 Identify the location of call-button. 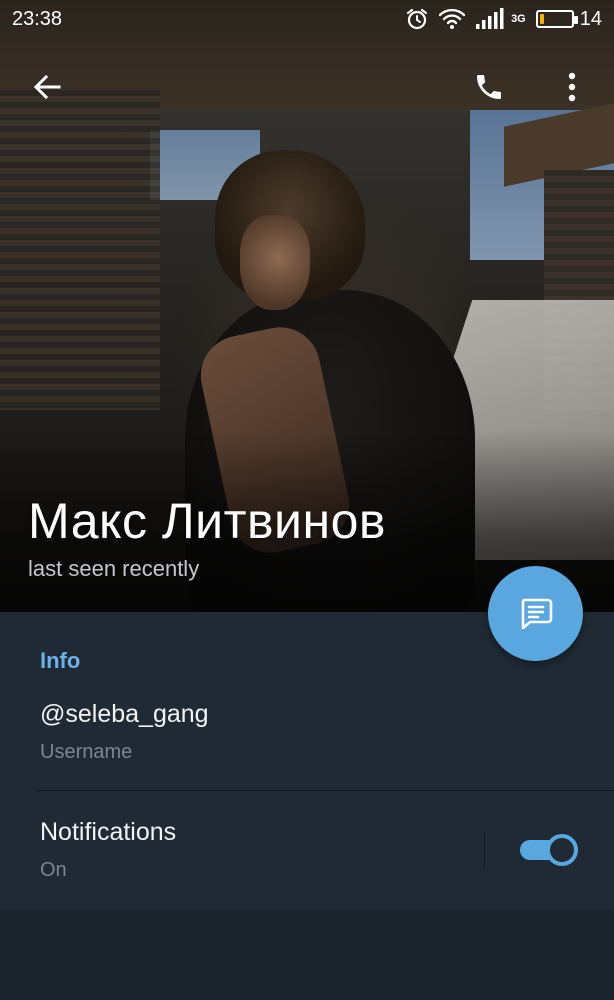
(489, 87).